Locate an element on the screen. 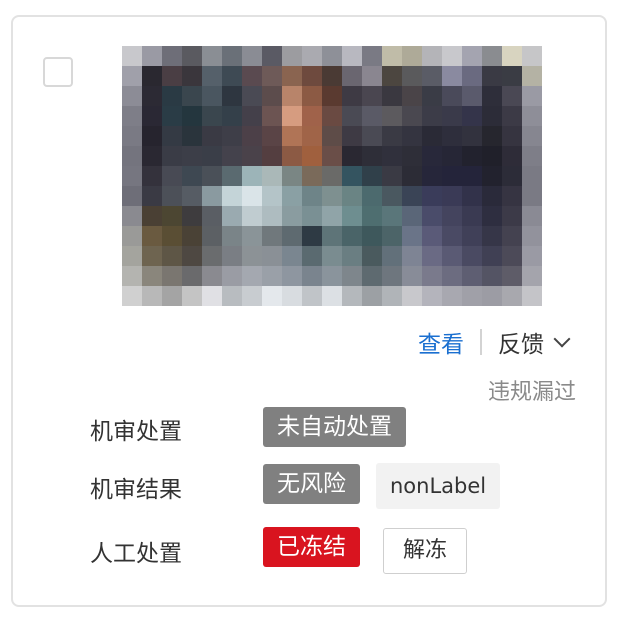 The height and width of the screenshot is (624, 620). frozen-status-tag: 已冻结 is located at coordinates (311, 547).